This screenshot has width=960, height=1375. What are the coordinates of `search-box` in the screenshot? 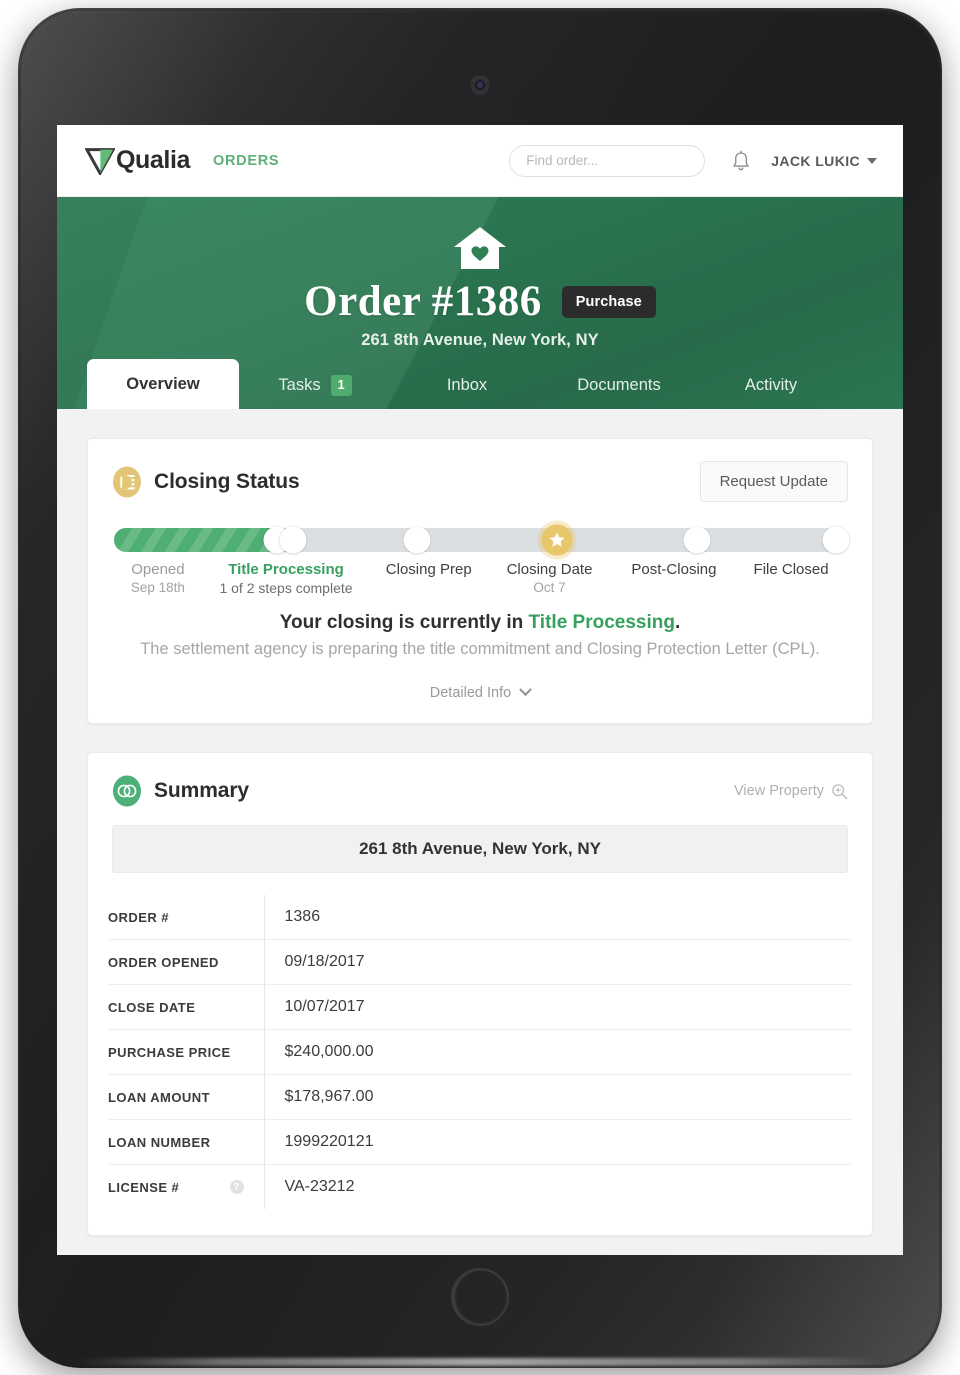 It's located at (607, 160).